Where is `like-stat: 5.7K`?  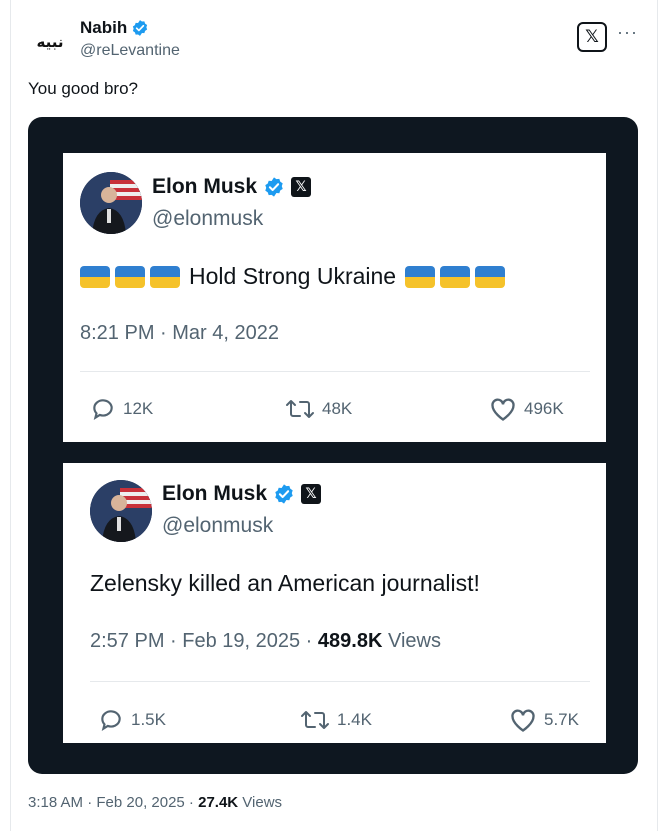 like-stat: 5.7K is located at coordinates (544, 720).